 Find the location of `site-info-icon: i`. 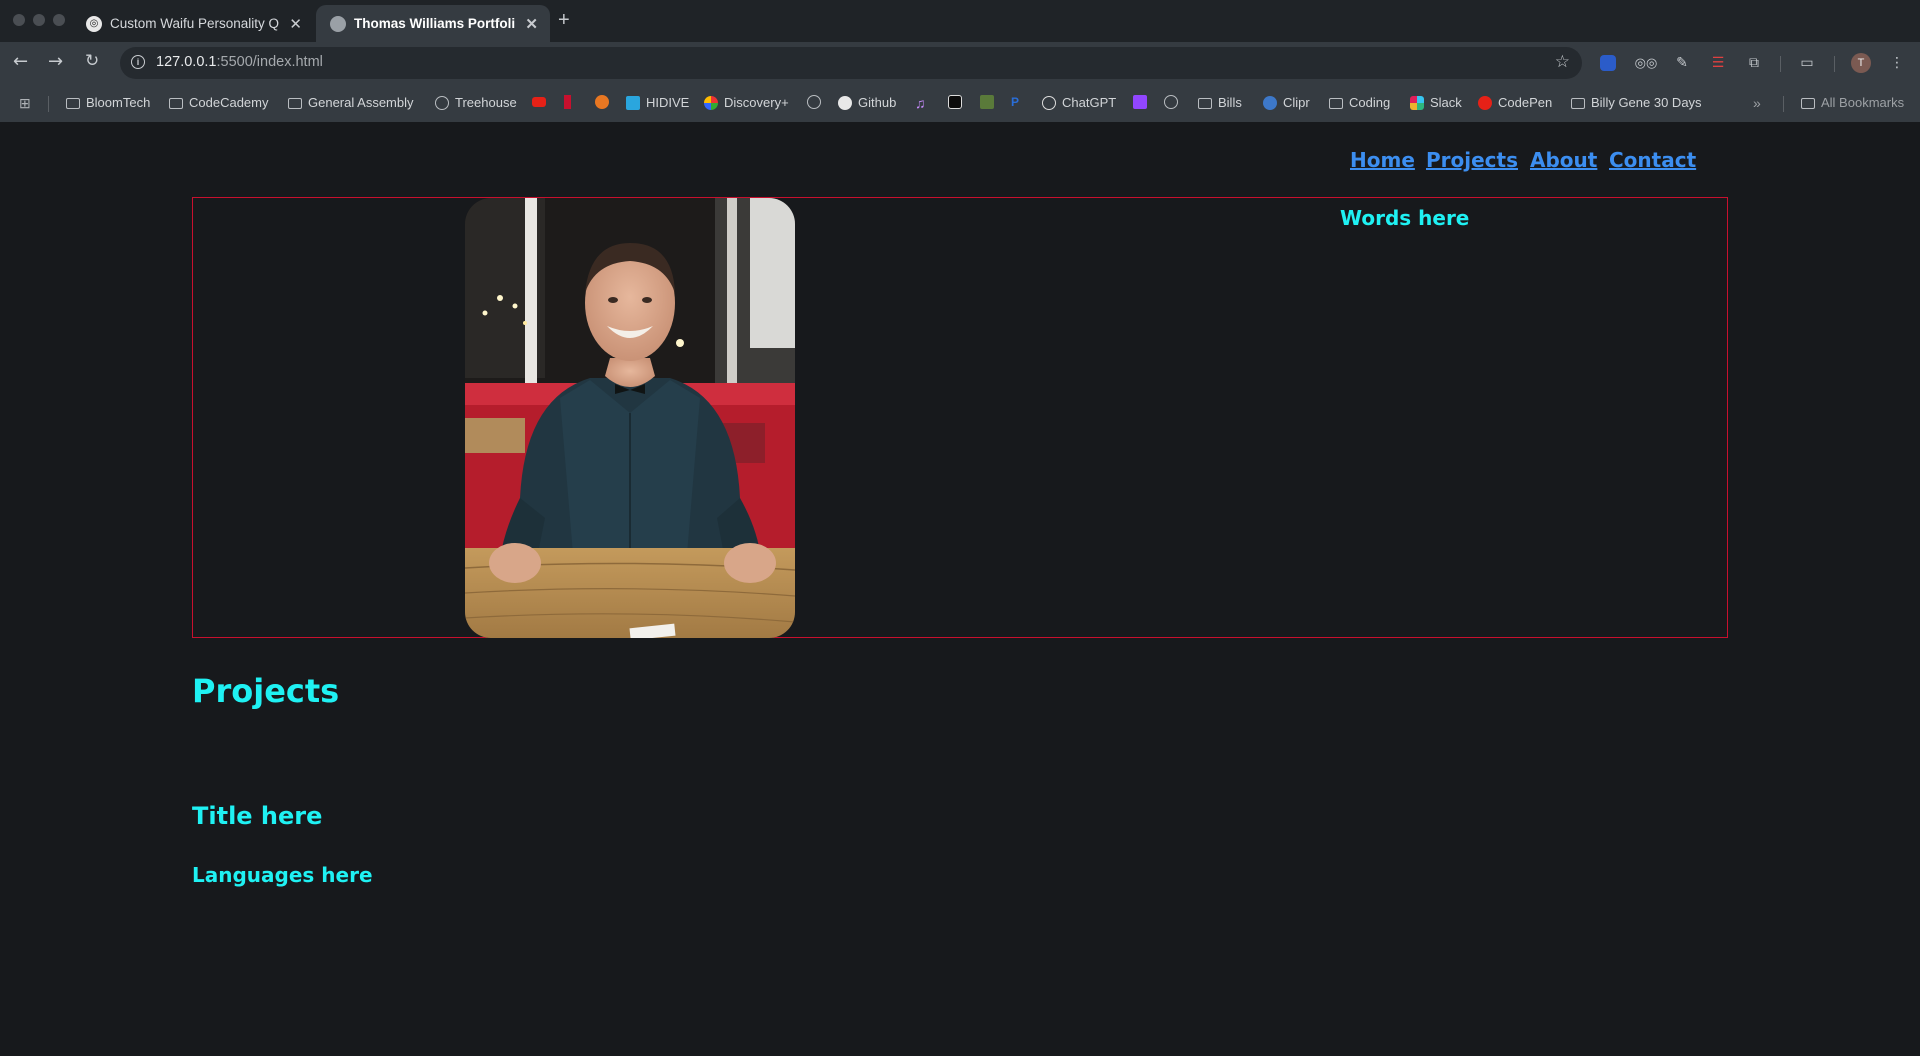

site-info-icon: i is located at coordinates (138, 62).